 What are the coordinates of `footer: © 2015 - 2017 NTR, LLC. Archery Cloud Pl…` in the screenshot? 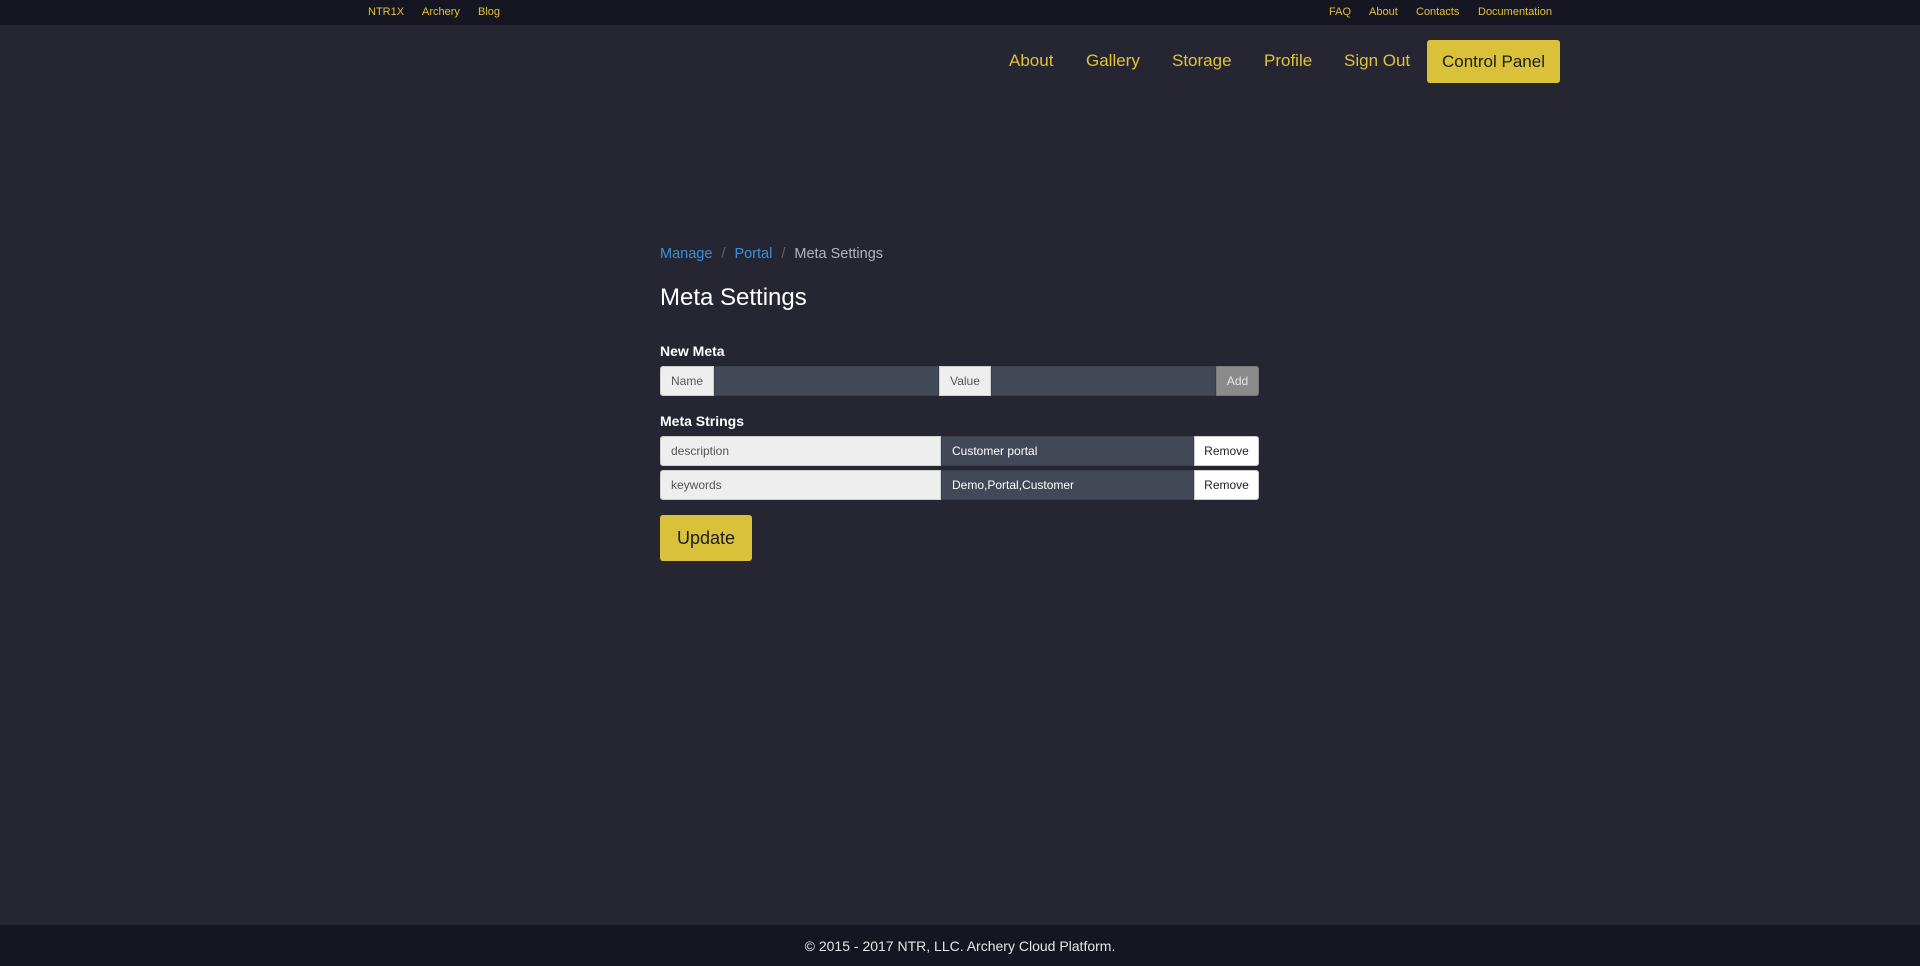 It's located at (960, 945).